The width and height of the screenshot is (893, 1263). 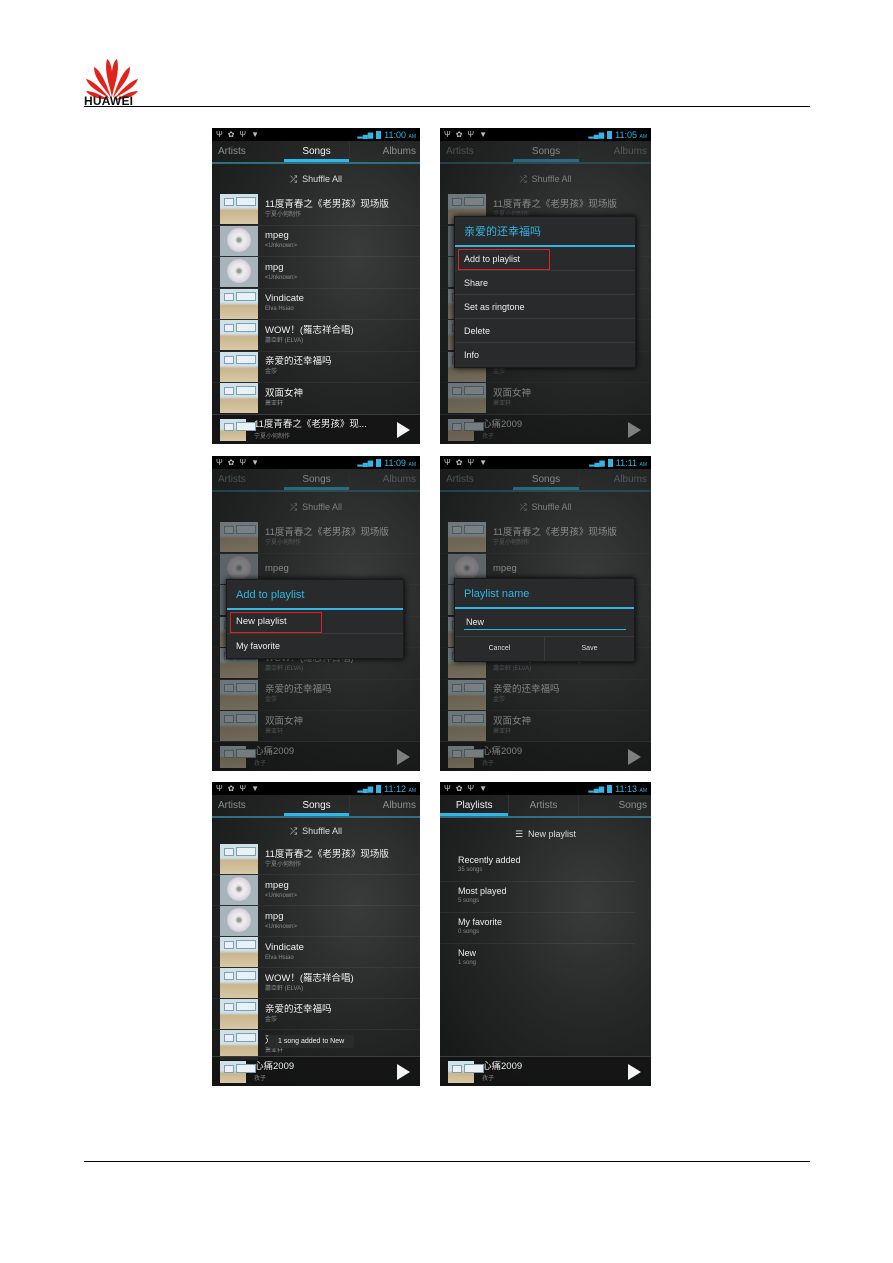 I want to click on menu-item-new-playlist: New playlist, so click(x=315, y=622).